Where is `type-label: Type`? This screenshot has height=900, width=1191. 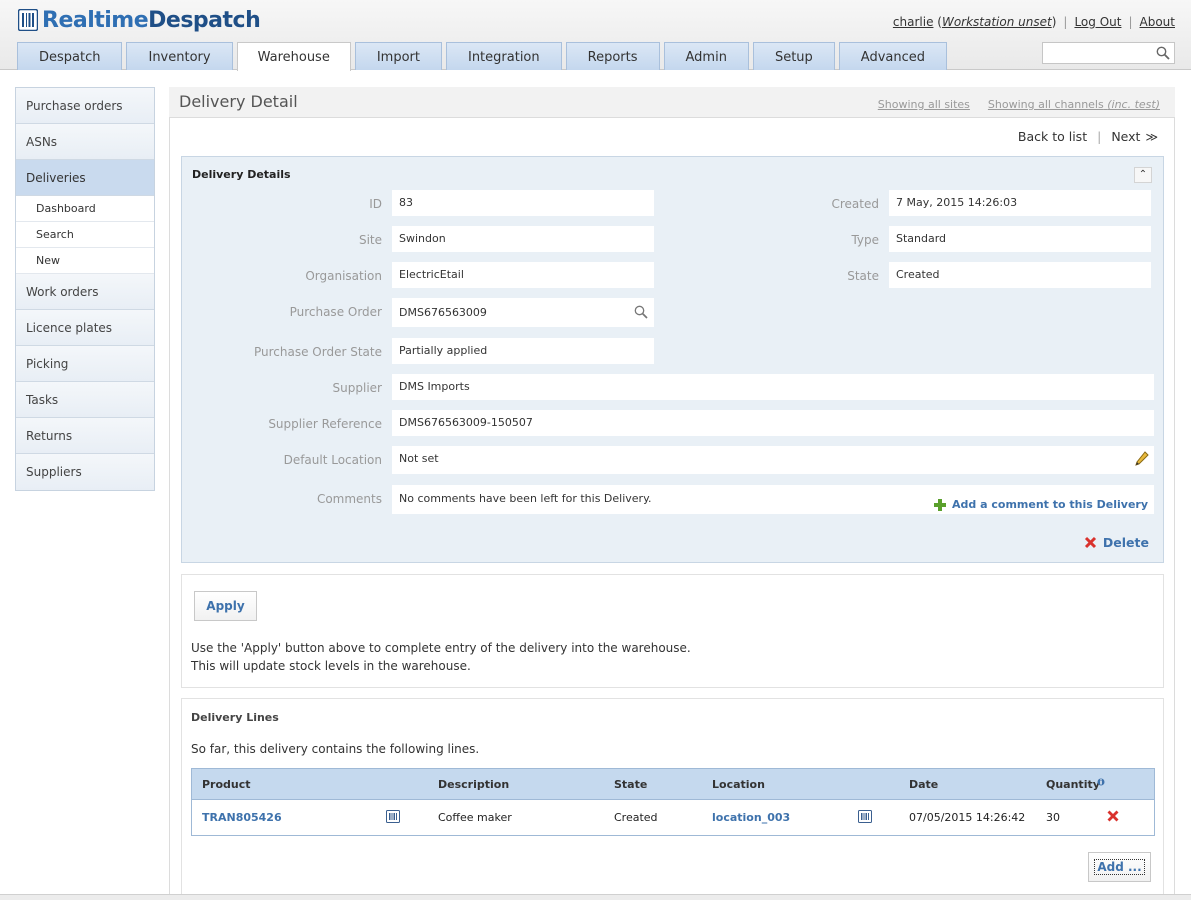 type-label: Type is located at coordinates (865, 240).